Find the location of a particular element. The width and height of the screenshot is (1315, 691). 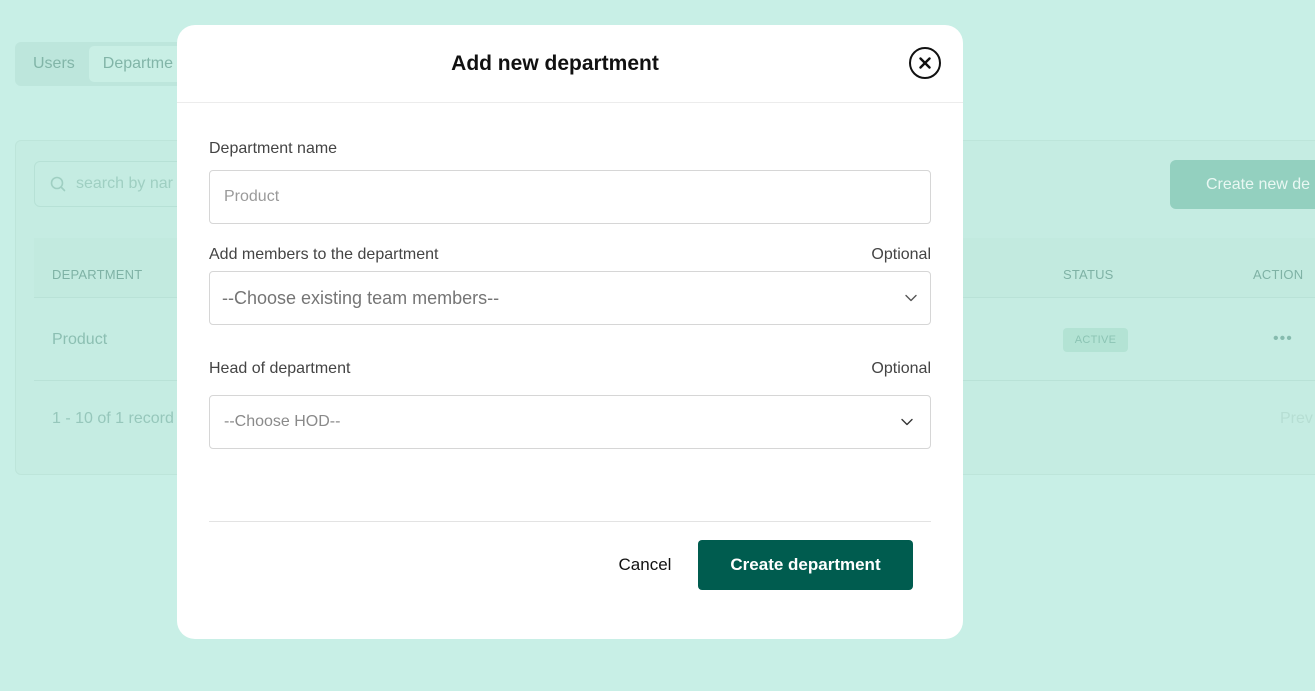

row-department-name: Product is located at coordinates (80, 339).